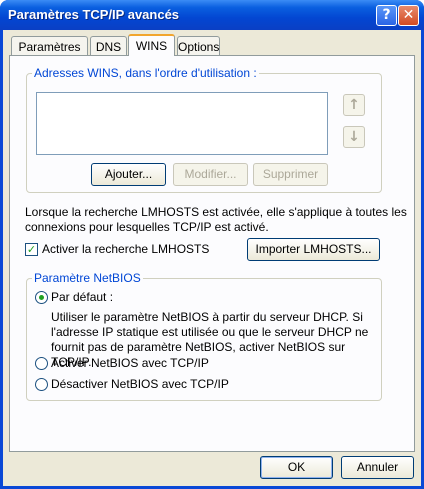 Image resolution: width=424 pixels, height=489 pixels. I want to click on remove-button: Supprimer, so click(290, 174).